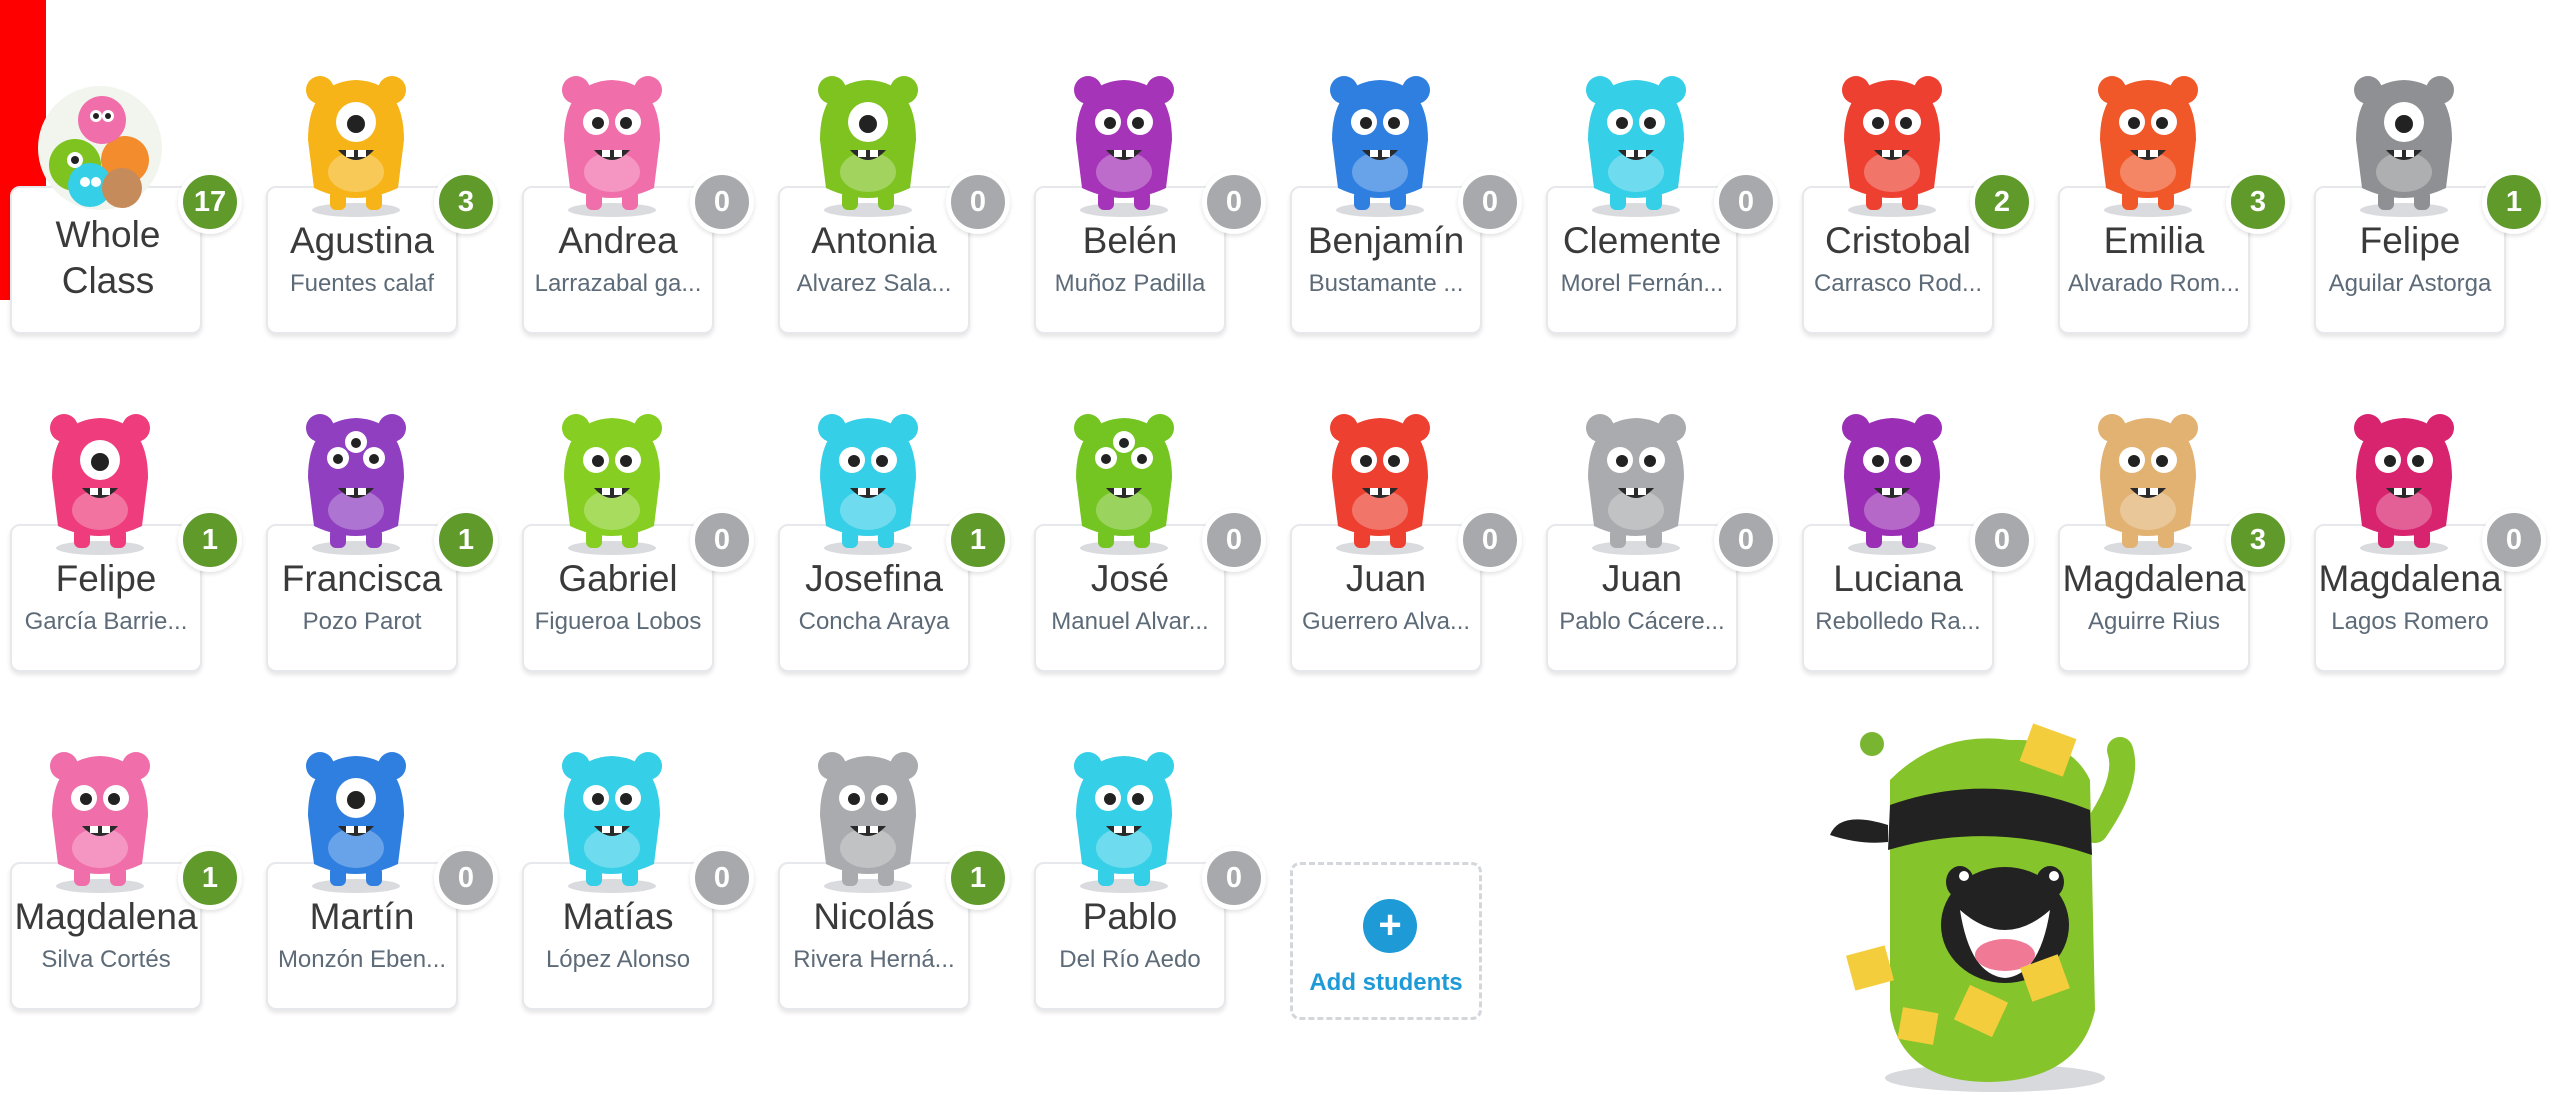 The width and height of the screenshot is (2560, 1095). Describe the element at coordinates (618, 916) in the screenshot. I see `student-first-name: Matías` at that location.